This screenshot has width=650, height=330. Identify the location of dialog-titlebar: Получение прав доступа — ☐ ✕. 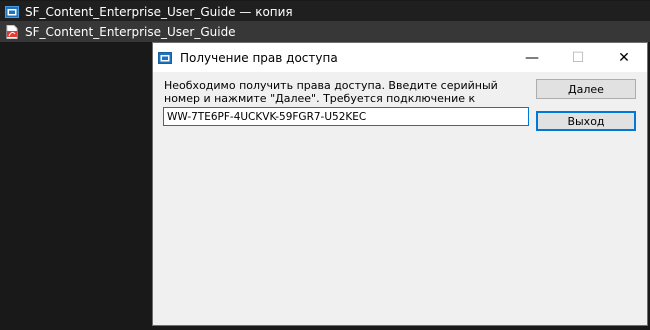
(400, 57).